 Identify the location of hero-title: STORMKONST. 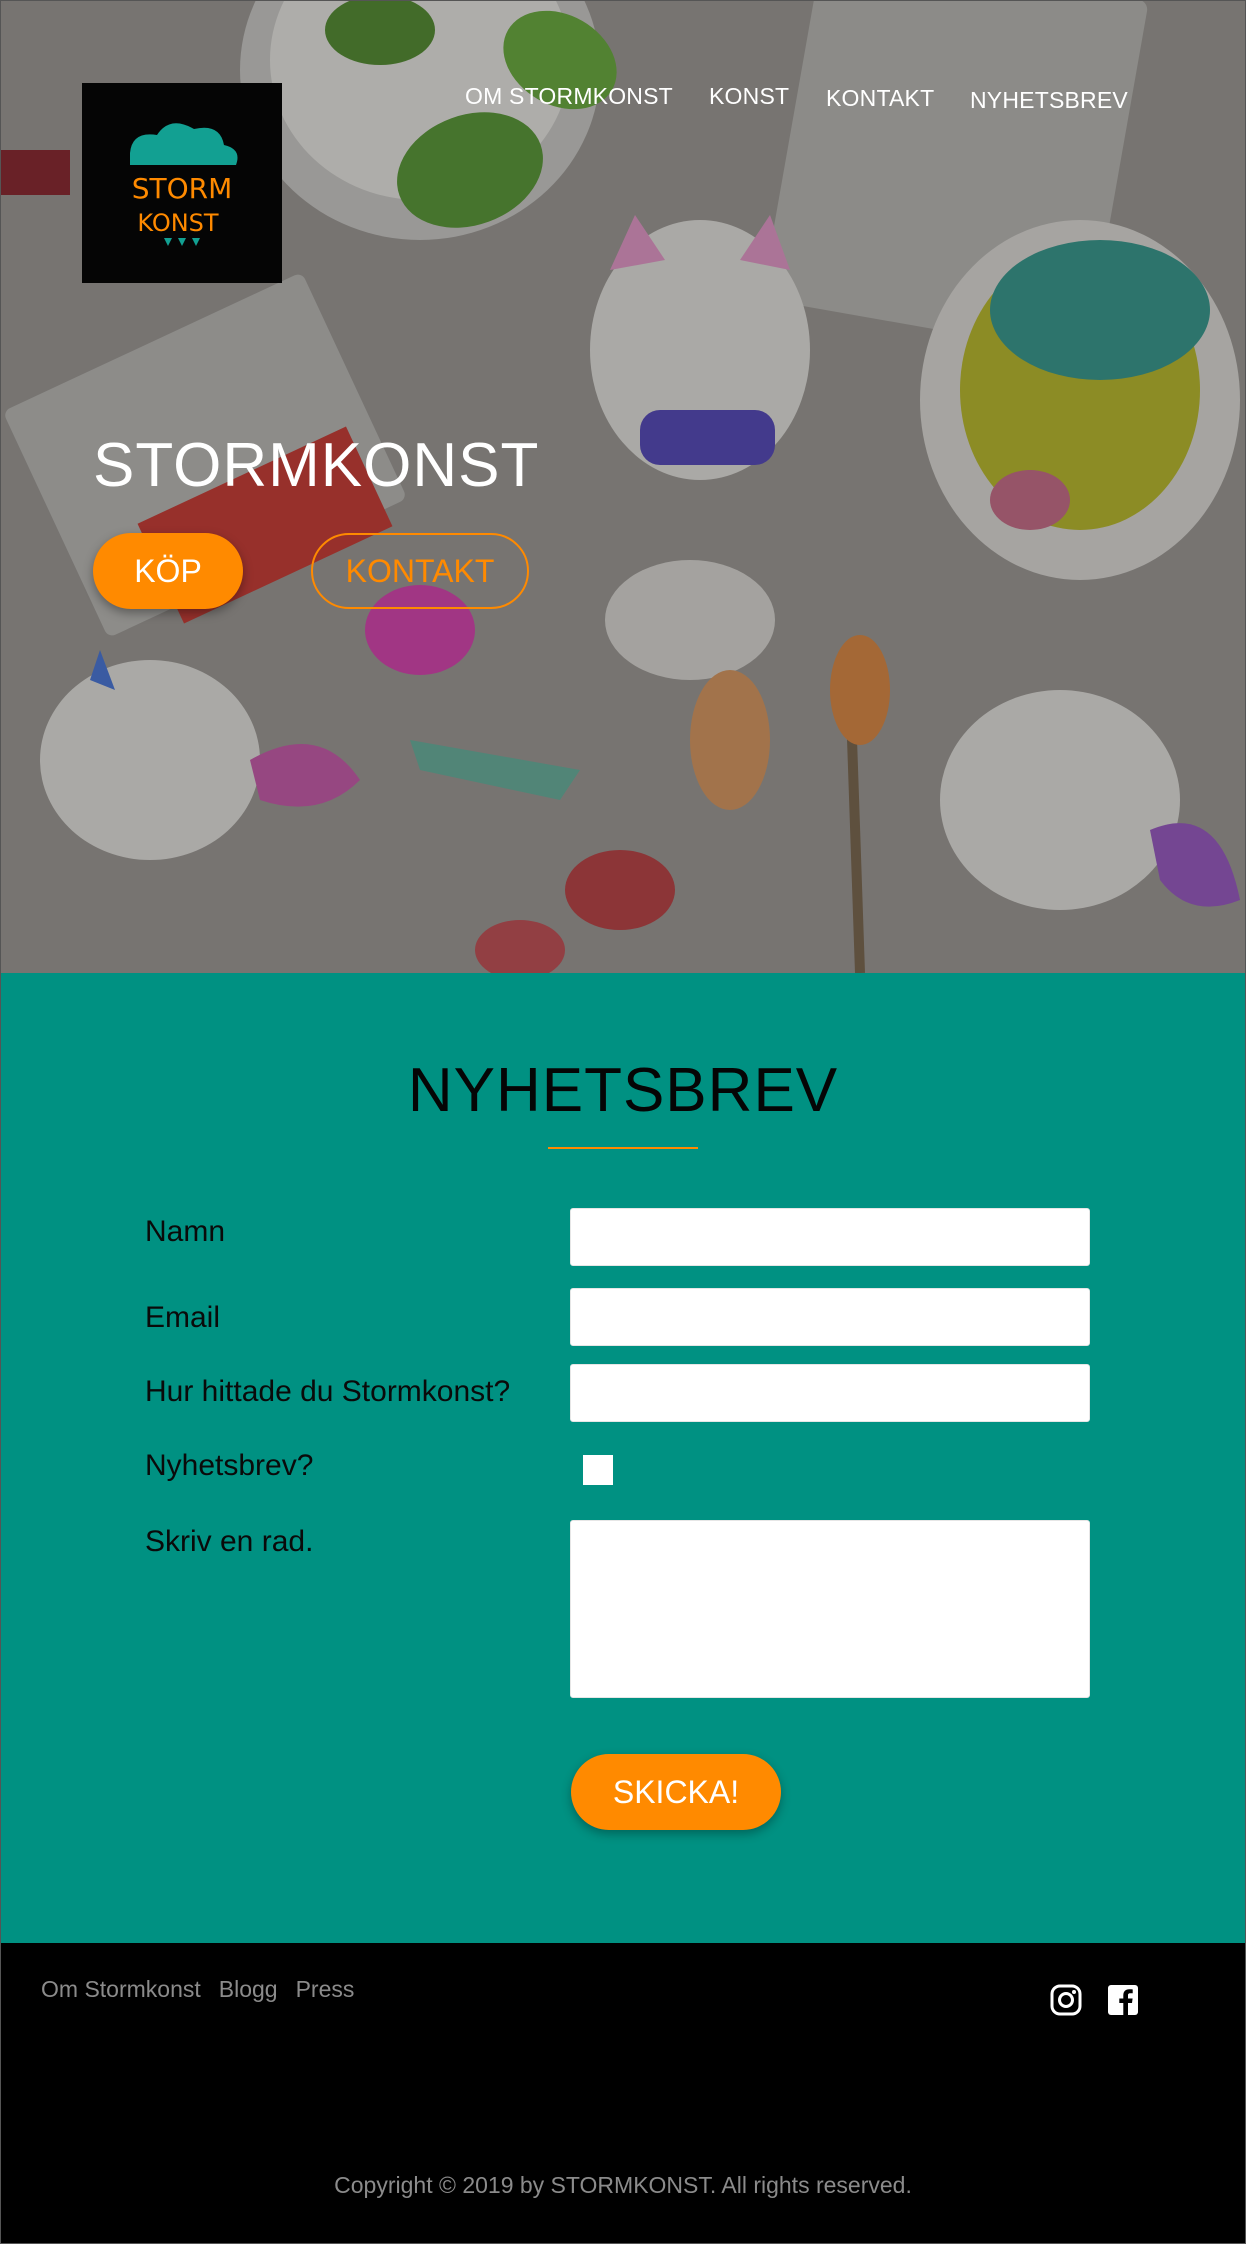
(316, 465).